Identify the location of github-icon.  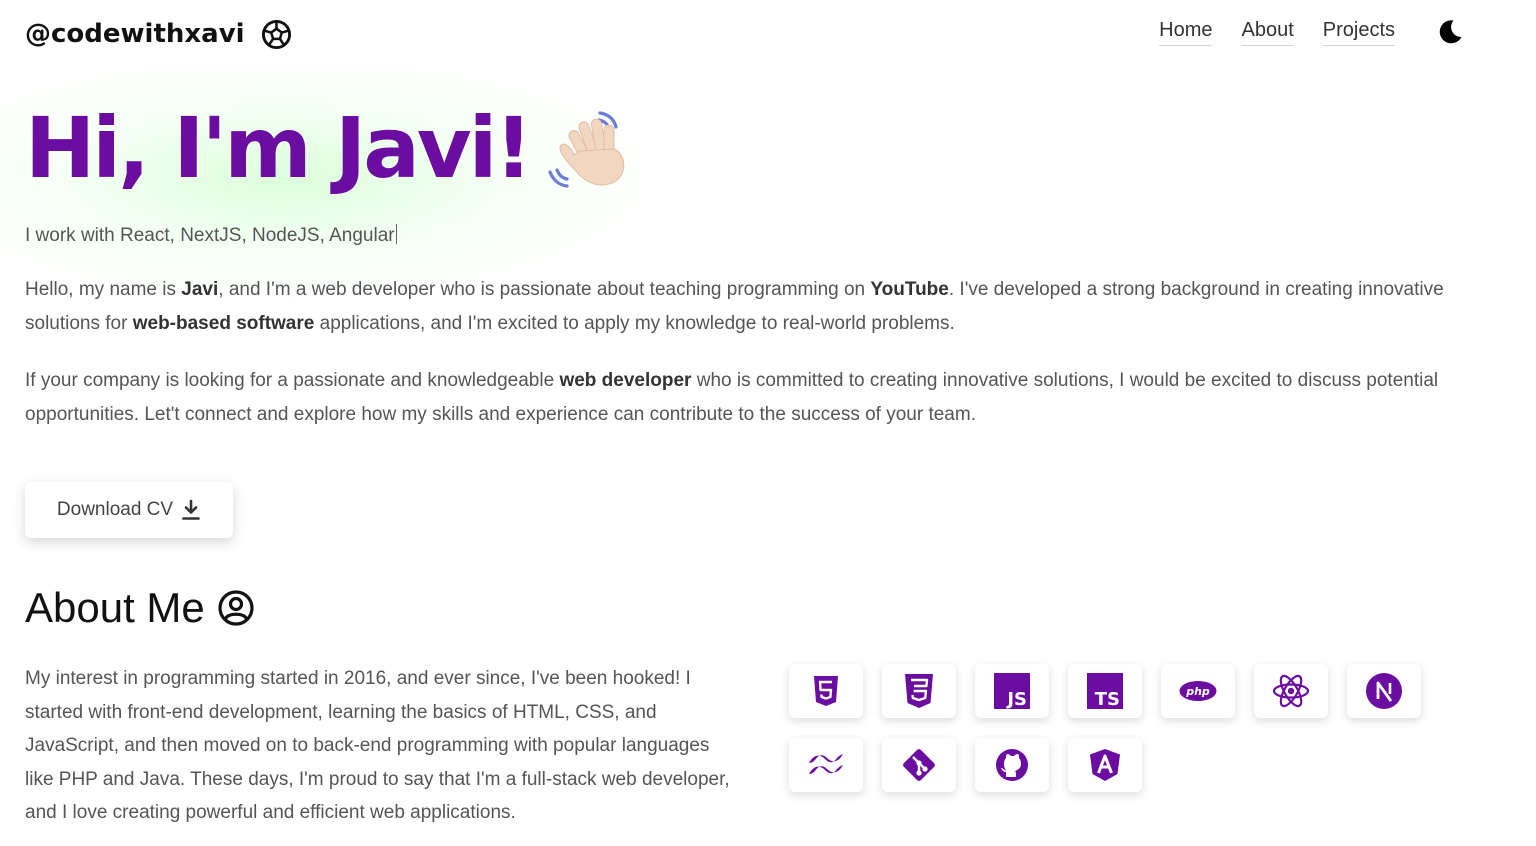
(1012, 765).